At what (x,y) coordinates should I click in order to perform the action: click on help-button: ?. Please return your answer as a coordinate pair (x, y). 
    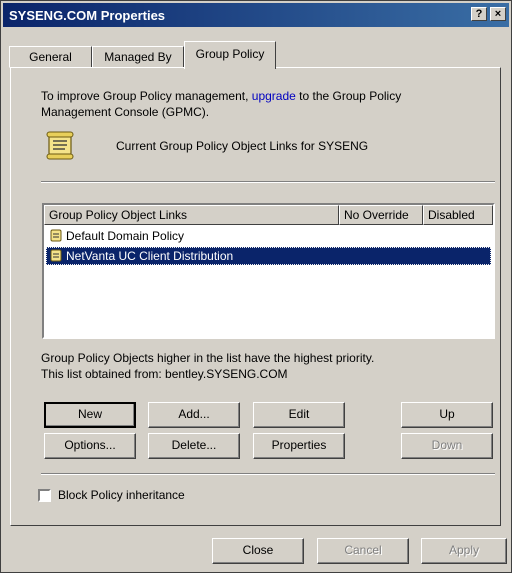
    Looking at the image, I should click on (479, 14).